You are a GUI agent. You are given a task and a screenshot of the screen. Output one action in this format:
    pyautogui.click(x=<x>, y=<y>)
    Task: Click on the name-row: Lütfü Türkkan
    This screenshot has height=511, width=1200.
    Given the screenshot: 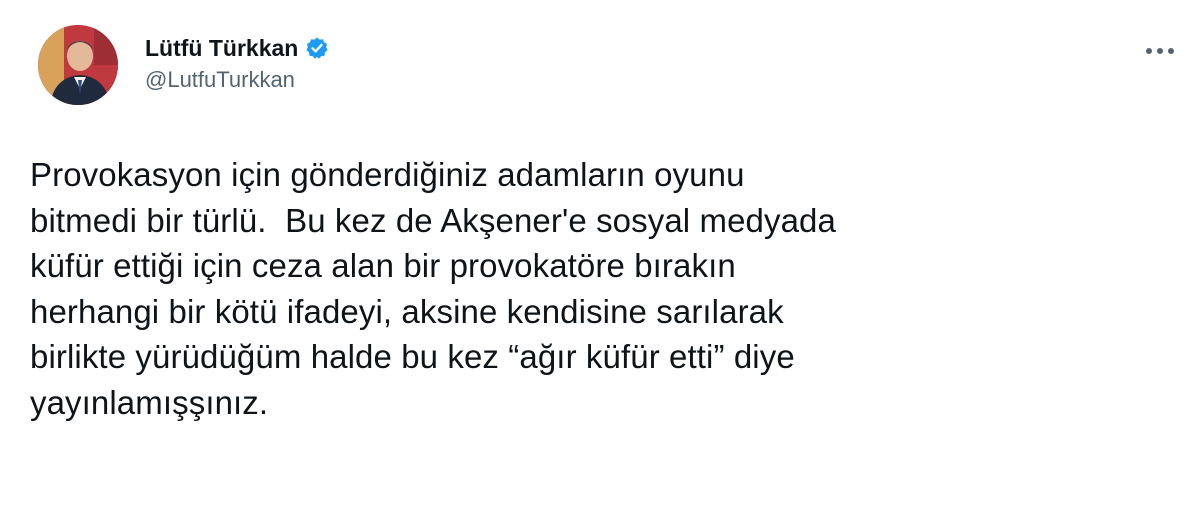 What is the action you would take?
    pyautogui.click(x=237, y=48)
    